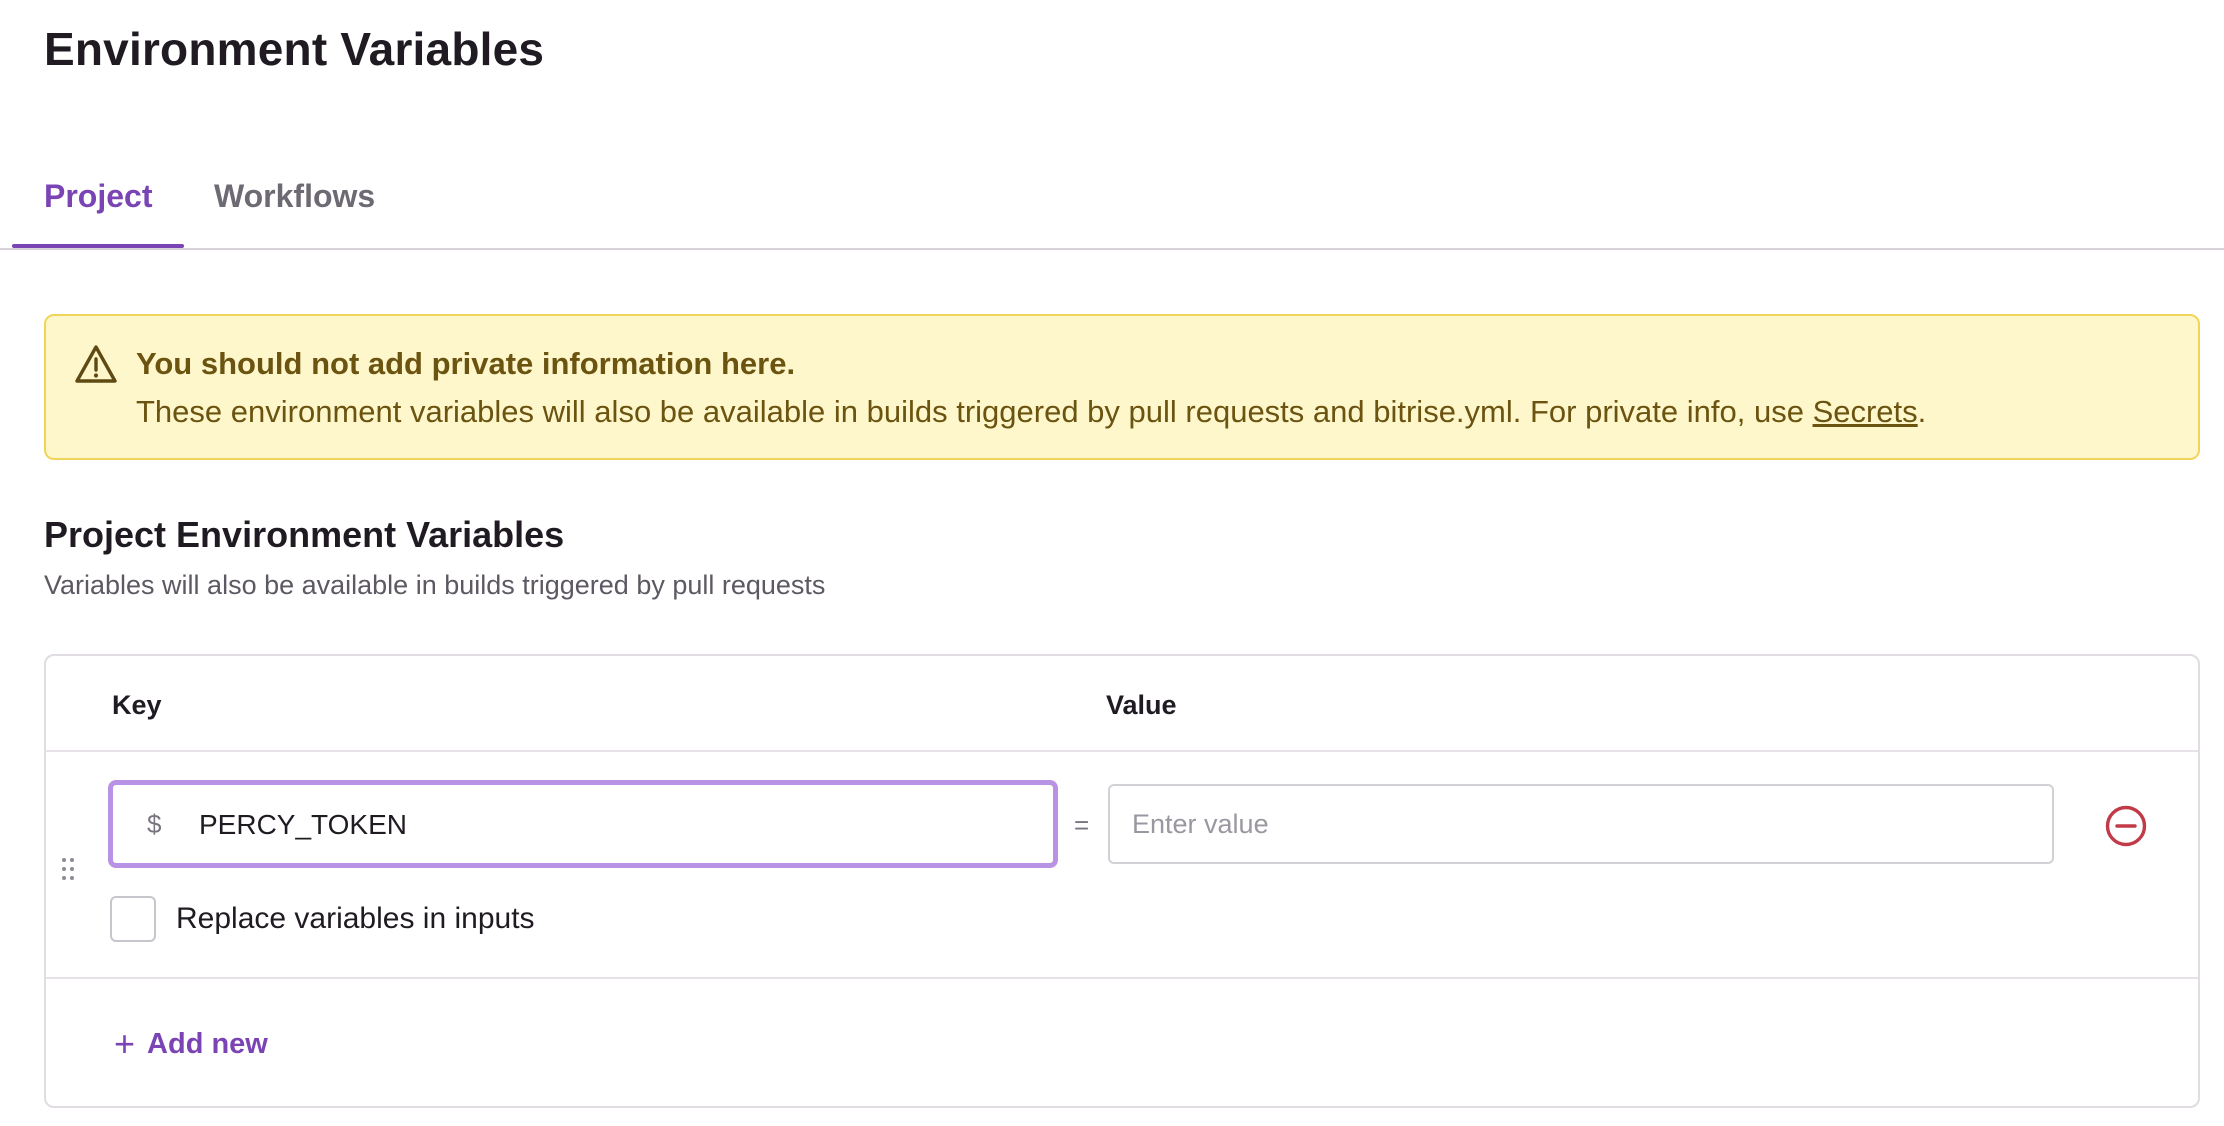  What do you see at coordinates (137, 705) in the screenshot?
I see `column-header-key: Key` at bounding box center [137, 705].